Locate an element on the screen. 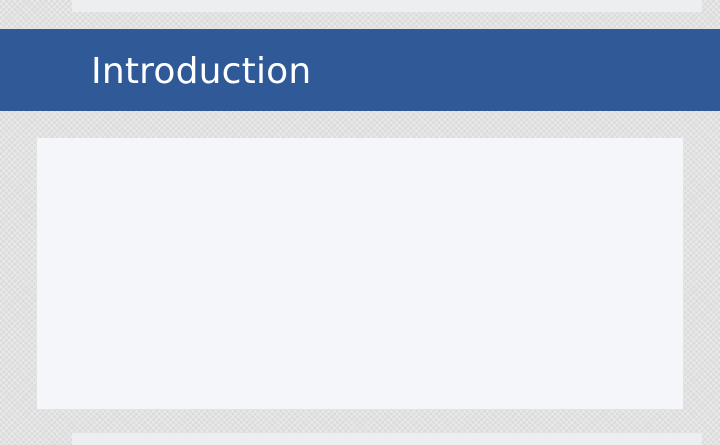  section-title: Introduction is located at coordinates (201, 71).